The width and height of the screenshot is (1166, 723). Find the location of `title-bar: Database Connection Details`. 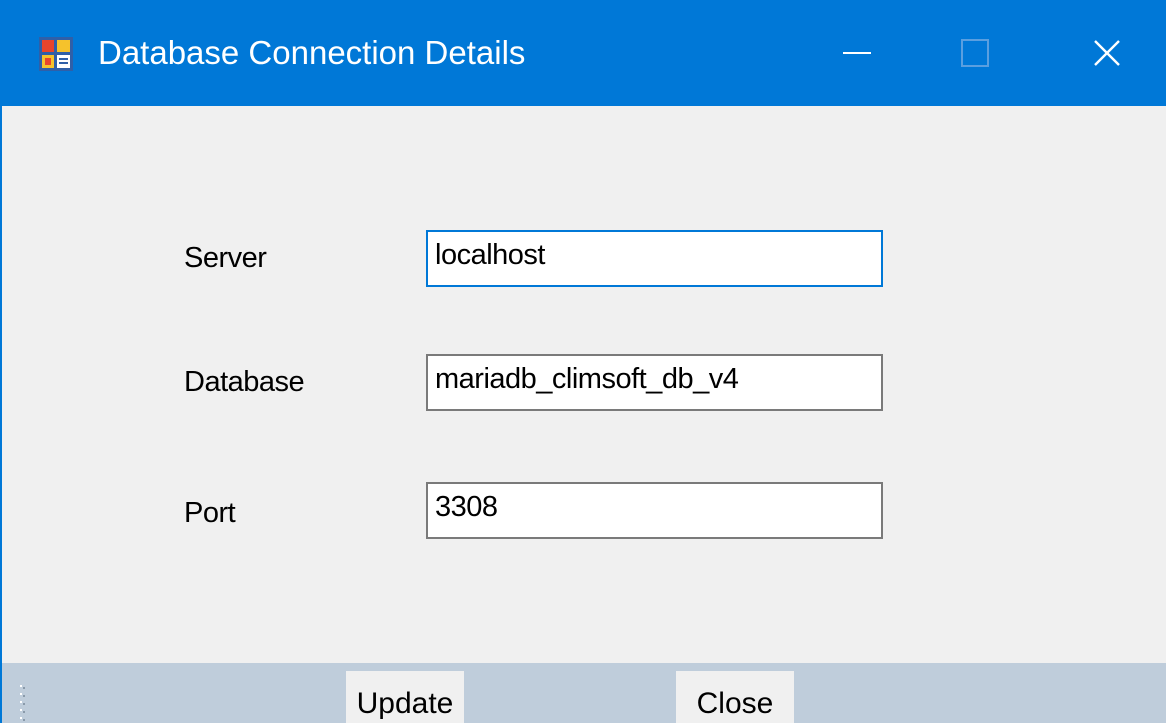

title-bar: Database Connection Details is located at coordinates (584, 53).